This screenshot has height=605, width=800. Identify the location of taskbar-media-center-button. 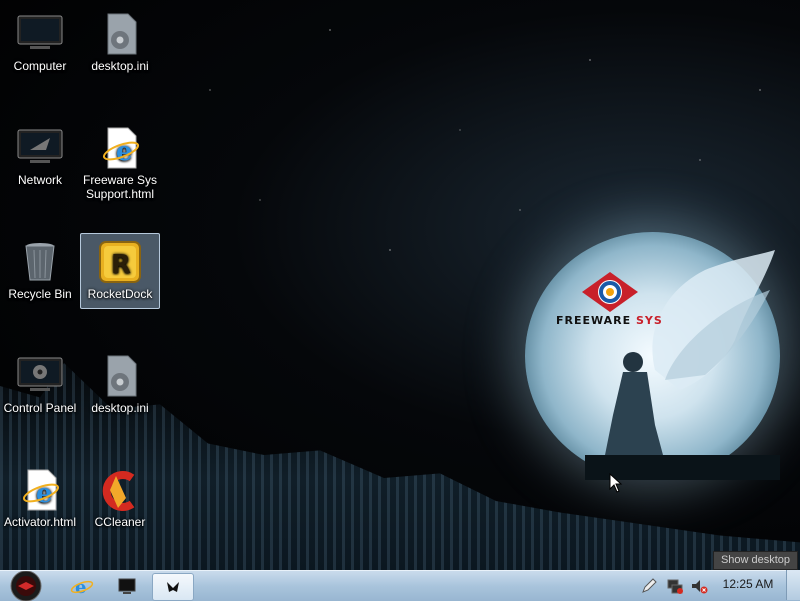
(127, 586).